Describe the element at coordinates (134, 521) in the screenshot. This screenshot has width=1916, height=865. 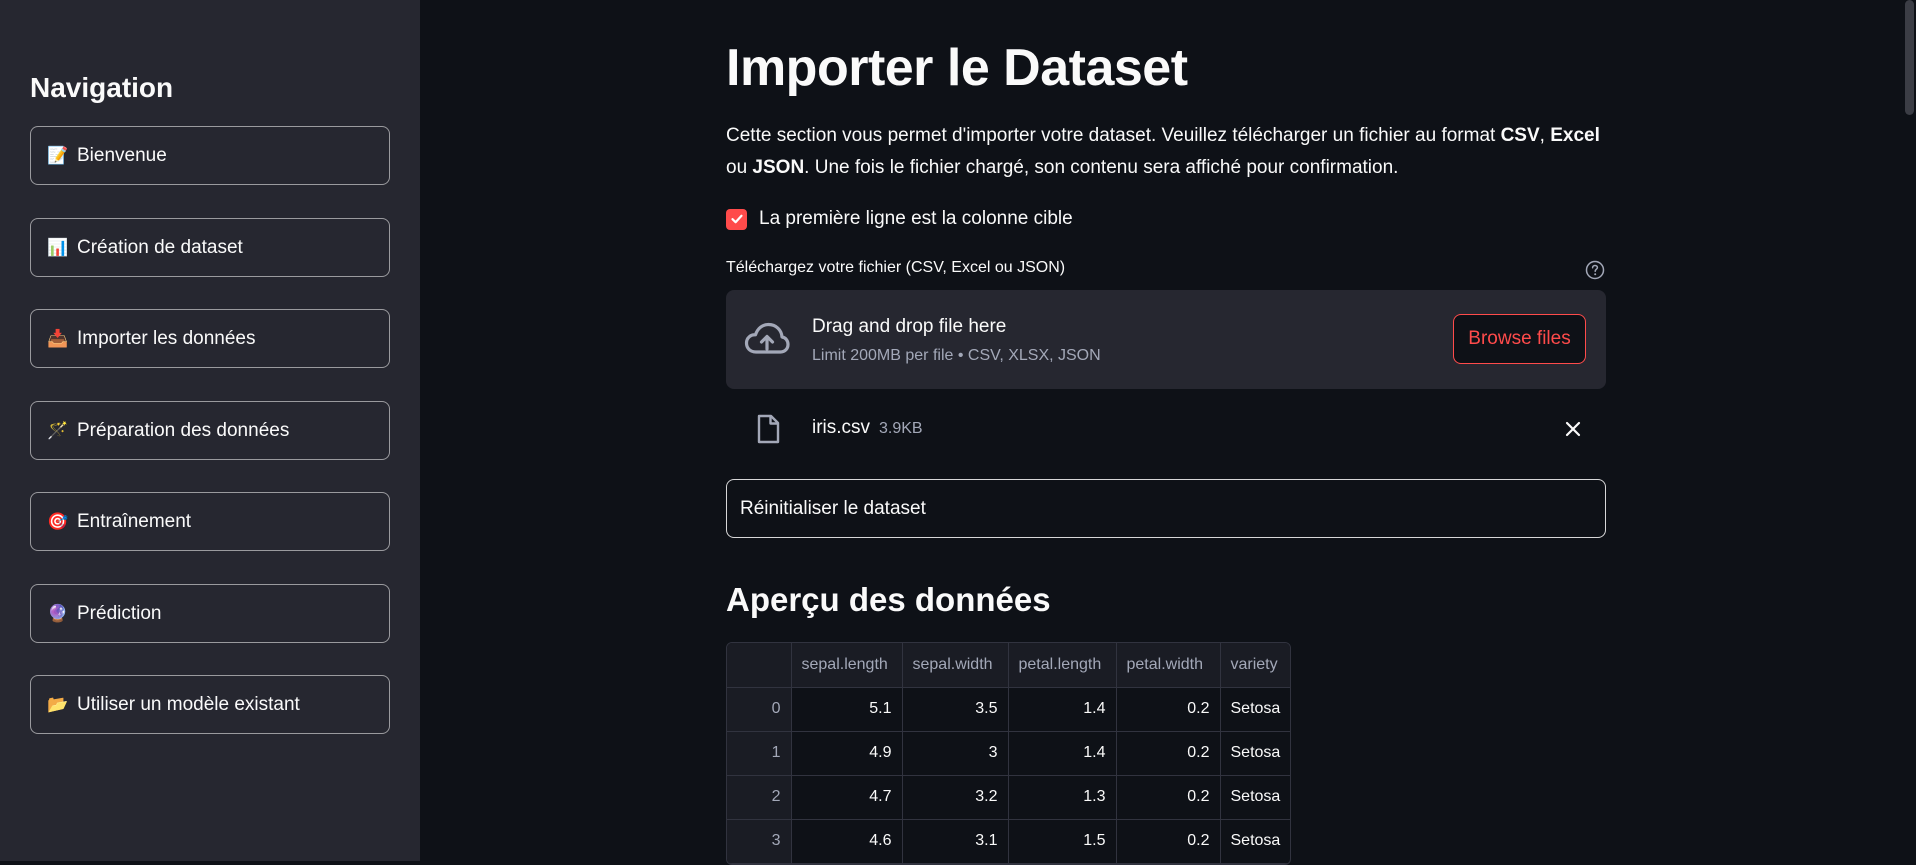
I see `nav-button-label: Entraînement` at that location.